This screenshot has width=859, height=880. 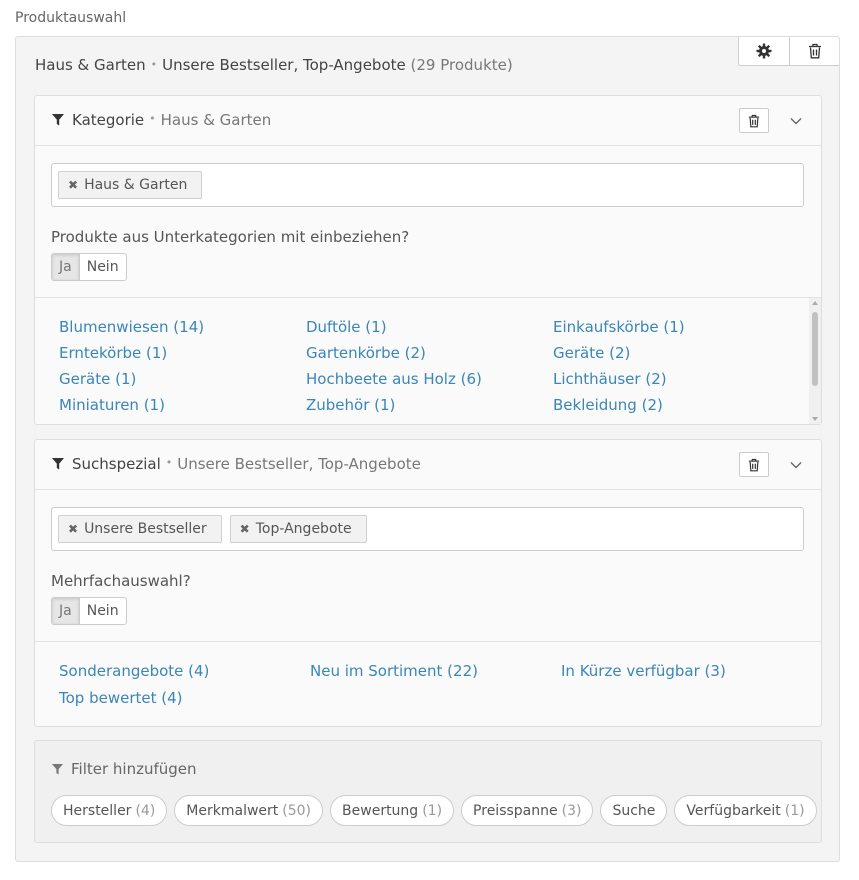 I want to click on special-collapse-toggle, so click(x=796, y=465).